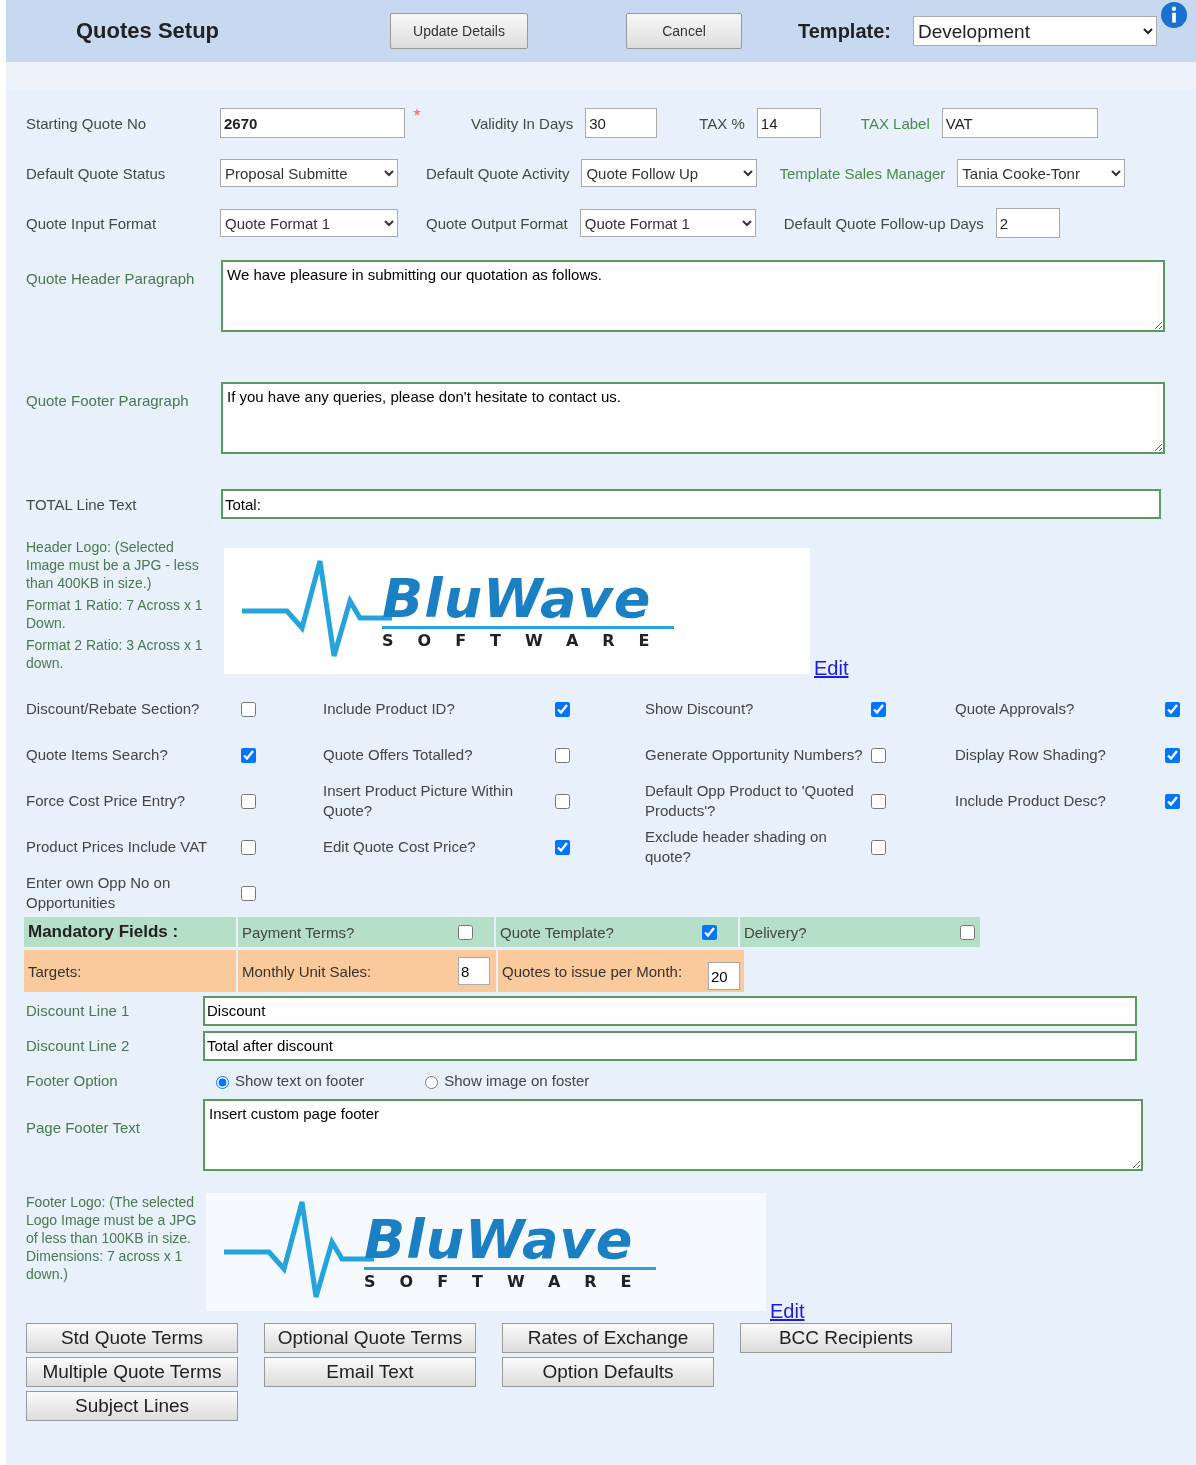  Describe the element at coordinates (132, 1372) in the screenshot. I see `action-button: Multiple Quote Terms` at that location.